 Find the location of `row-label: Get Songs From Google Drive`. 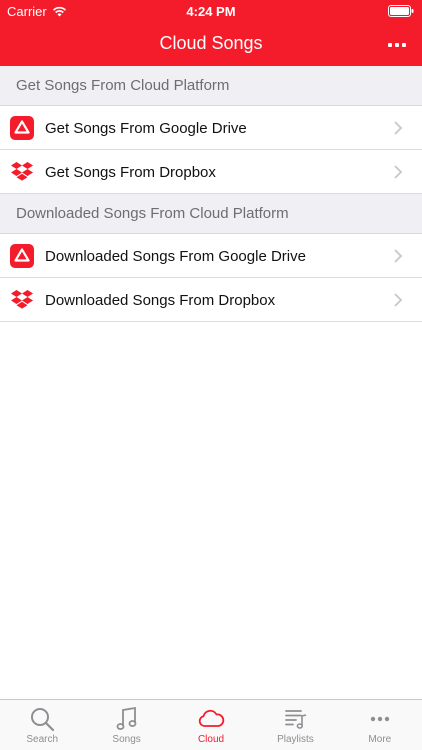

row-label: Get Songs From Google Drive is located at coordinates (146, 128).